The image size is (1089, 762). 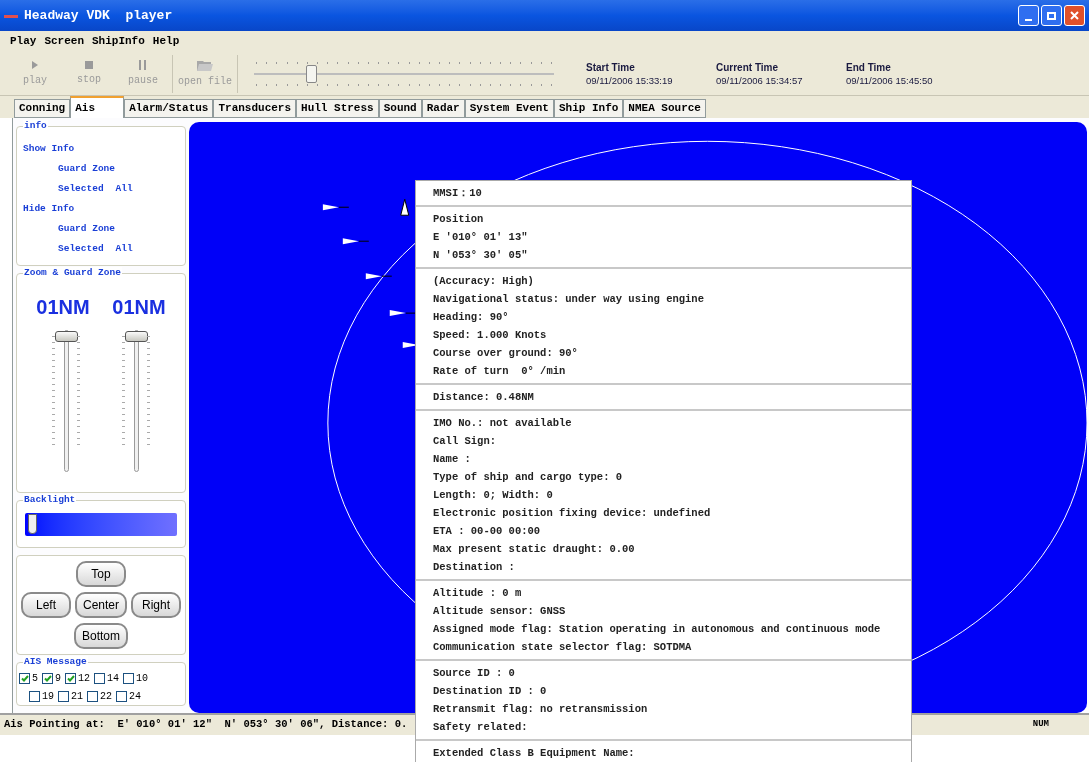 I want to click on info-line: Type of ship and cargo type: 0, so click(x=528, y=477).